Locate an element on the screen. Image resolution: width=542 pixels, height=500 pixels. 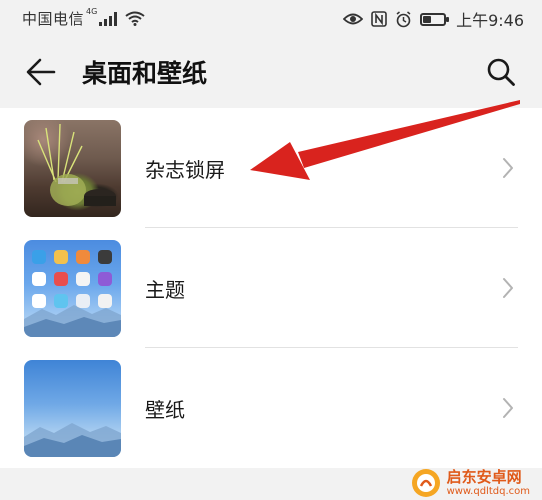
page-title: 桌面和壁纸 is located at coordinates (145, 73).